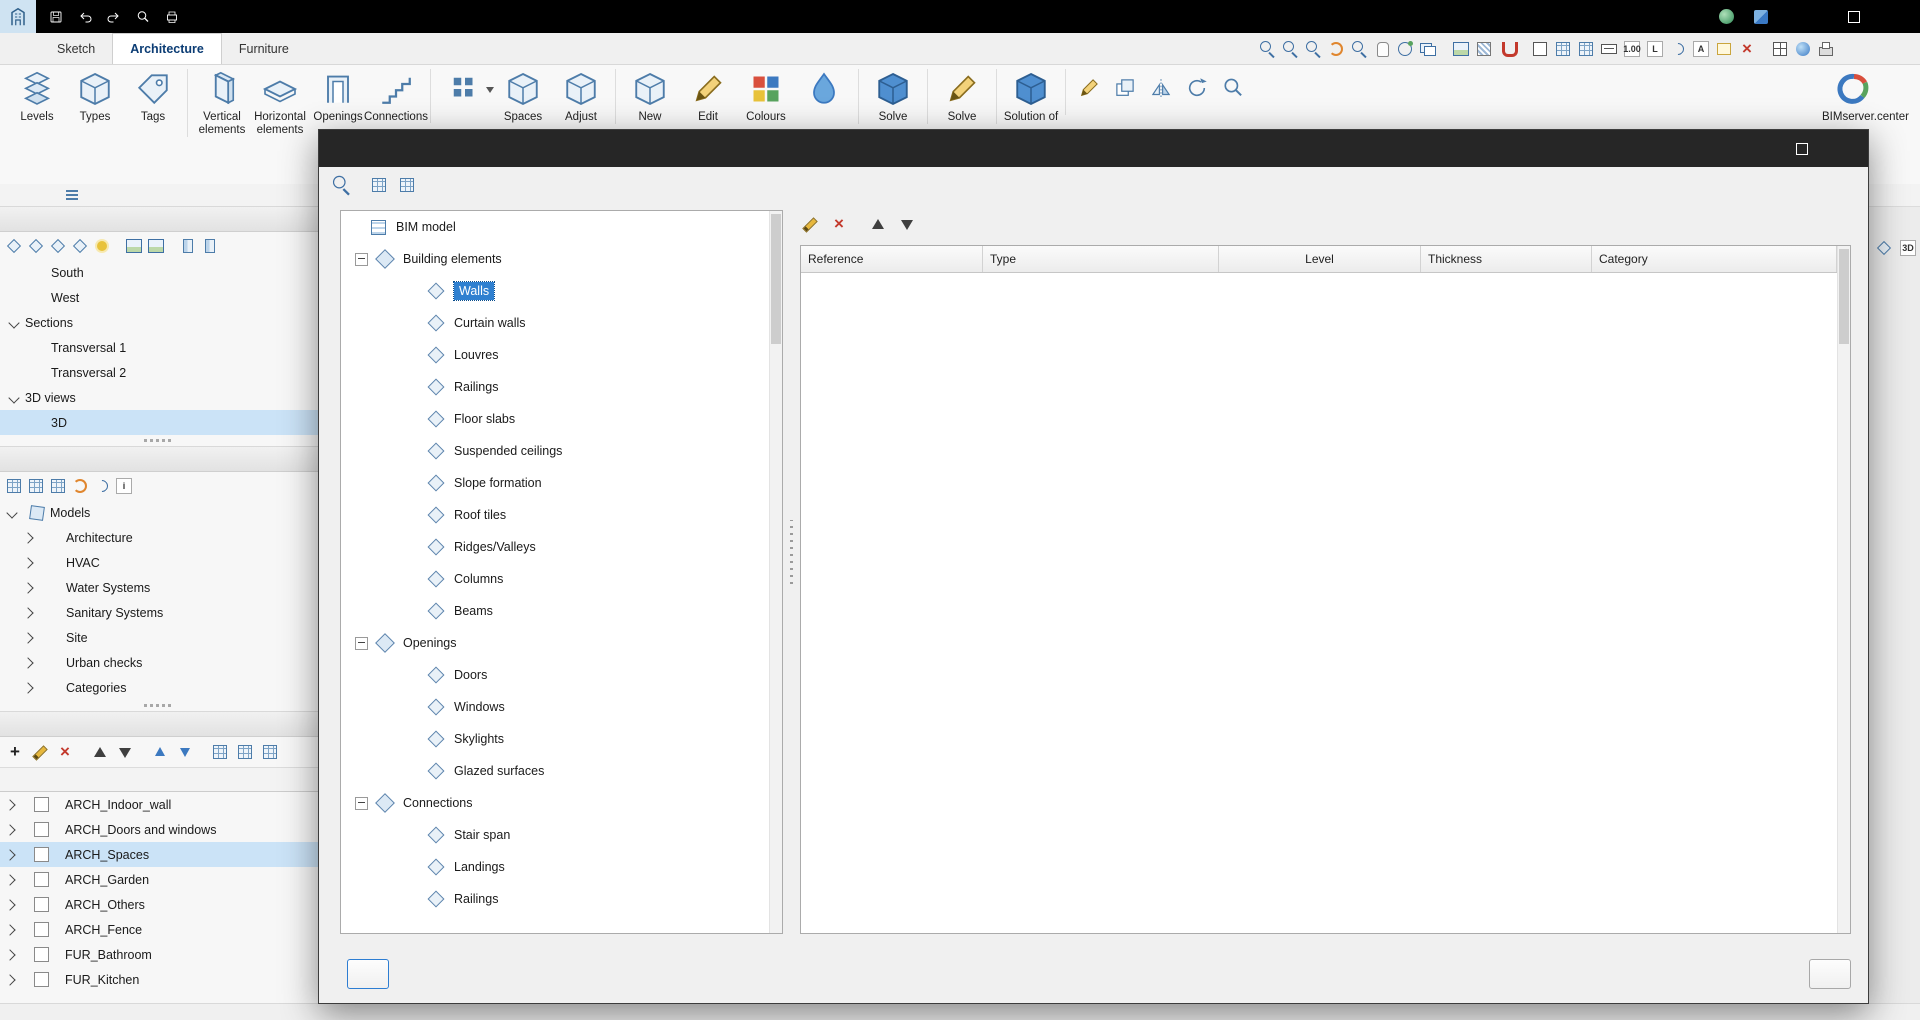  What do you see at coordinates (462, 96) in the screenshot?
I see `display-options-tool` at bounding box center [462, 96].